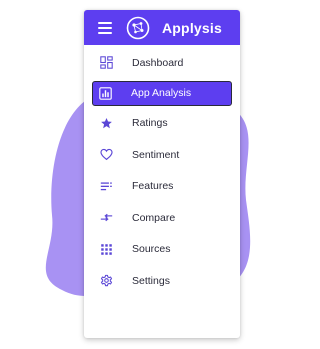  I want to click on nav-label: Ratings, so click(150, 123).